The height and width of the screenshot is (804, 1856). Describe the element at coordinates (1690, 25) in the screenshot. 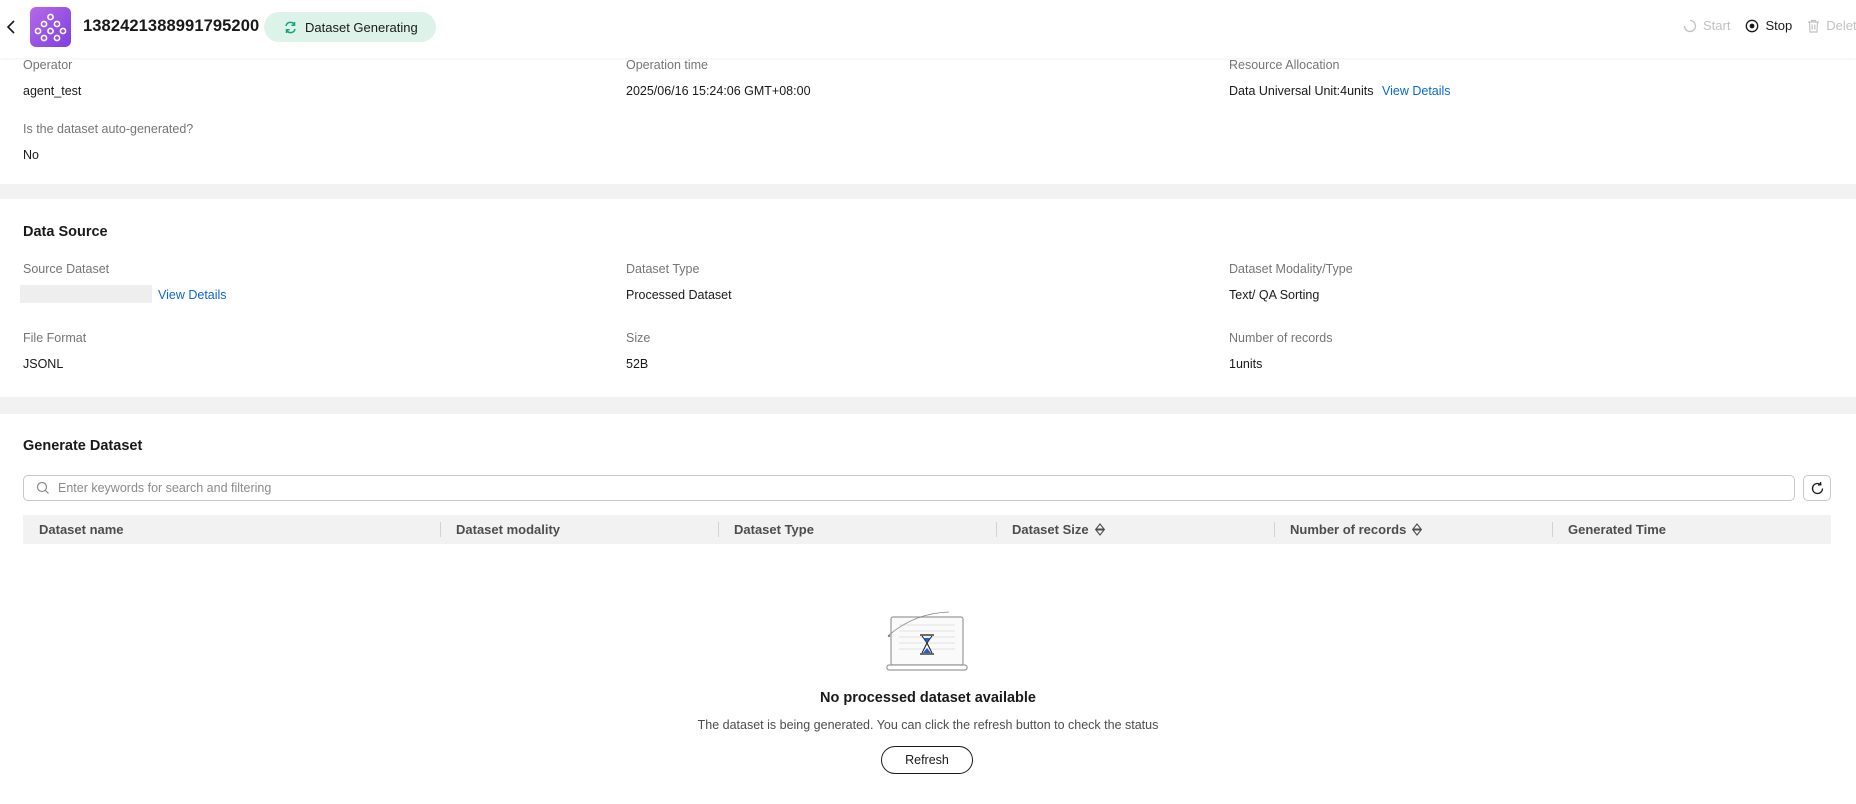

I see `start-icon` at that location.